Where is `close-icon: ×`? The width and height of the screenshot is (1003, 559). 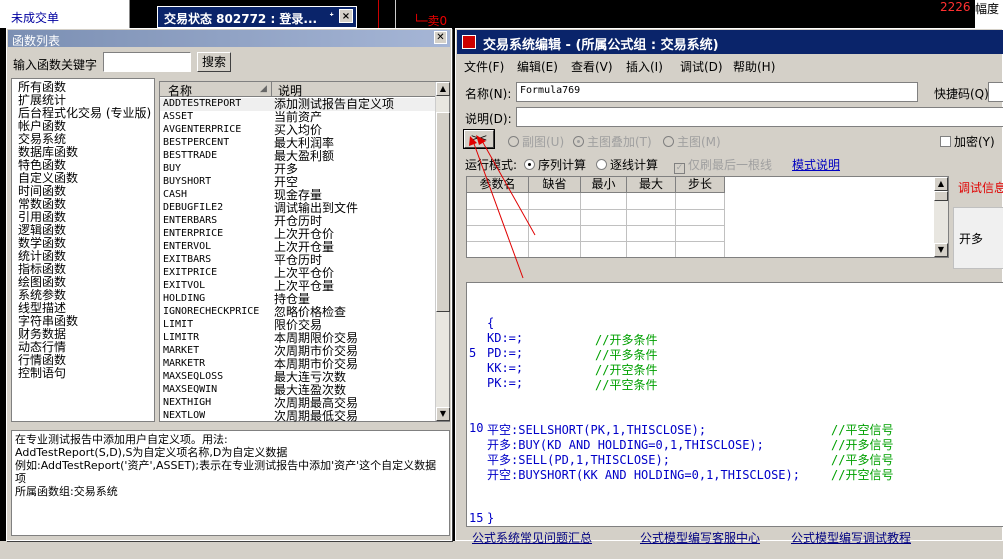
close-icon: × is located at coordinates (346, 16).